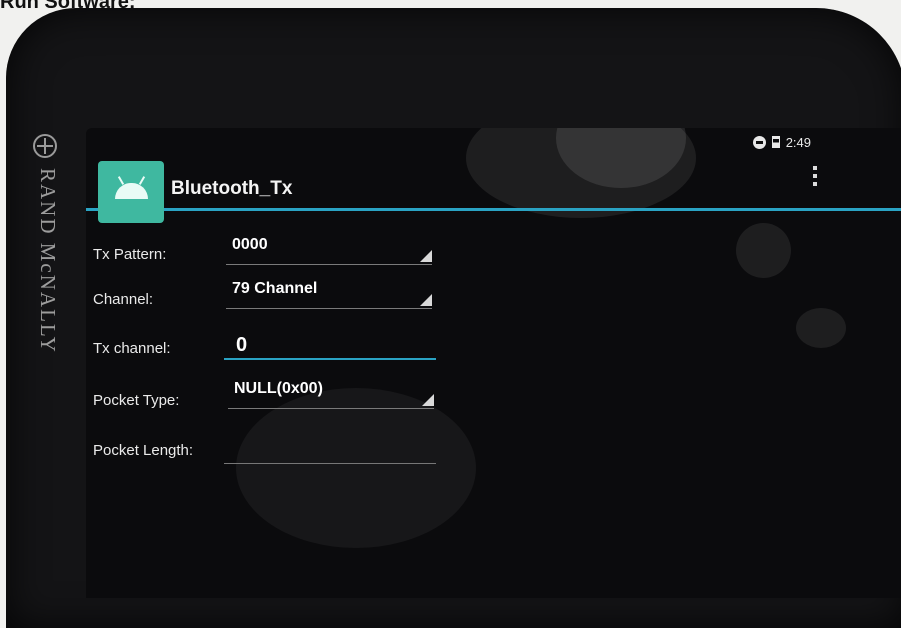  Describe the element at coordinates (278, 388) in the screenshot. I see `pocket-type-value: NULL(0x00)` at that location.